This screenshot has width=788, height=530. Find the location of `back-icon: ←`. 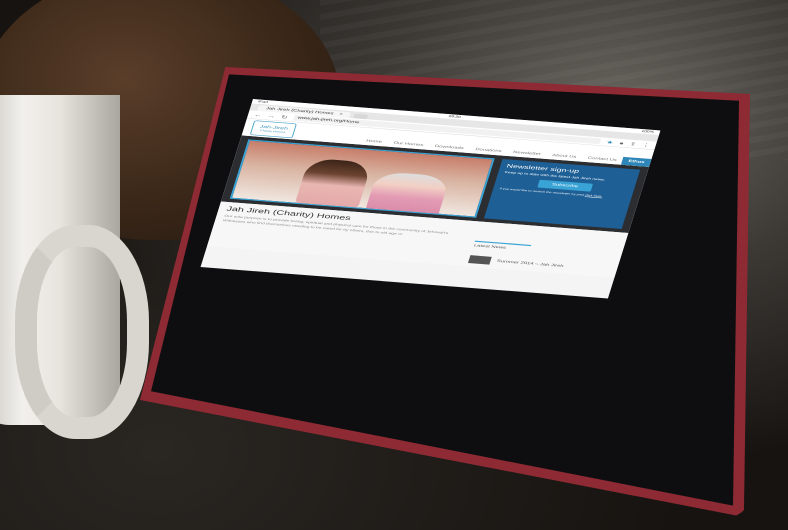

back-icon: ← is located at coordinates (257, 115).